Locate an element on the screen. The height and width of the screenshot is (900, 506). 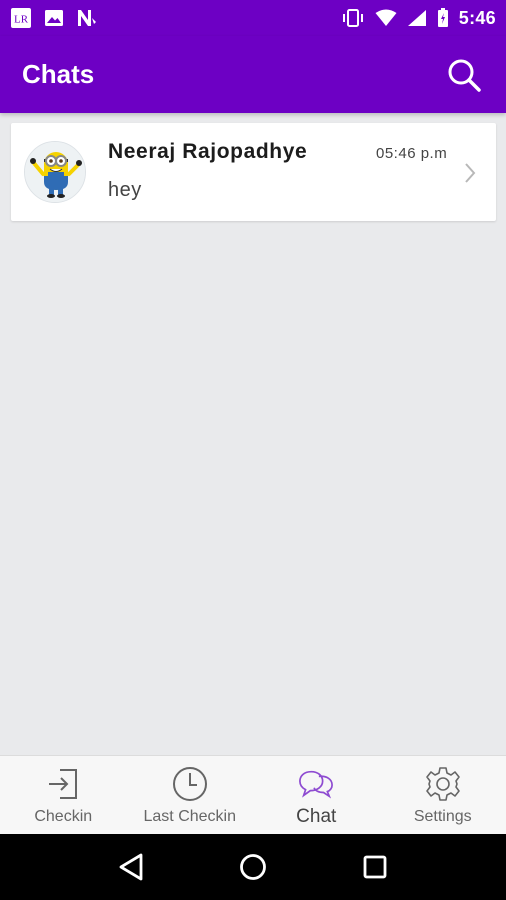
back-button is located at coordinates (131, 867).